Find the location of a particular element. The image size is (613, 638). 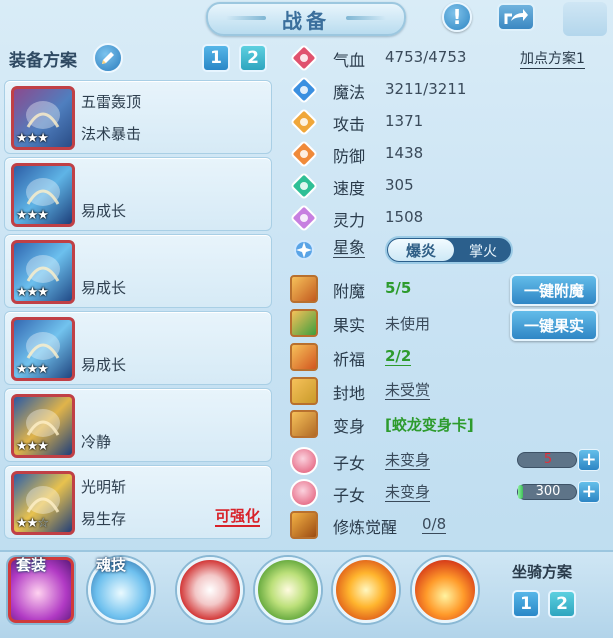

equipment-trait: 法术暴击 is located at coordinates (111, 134).